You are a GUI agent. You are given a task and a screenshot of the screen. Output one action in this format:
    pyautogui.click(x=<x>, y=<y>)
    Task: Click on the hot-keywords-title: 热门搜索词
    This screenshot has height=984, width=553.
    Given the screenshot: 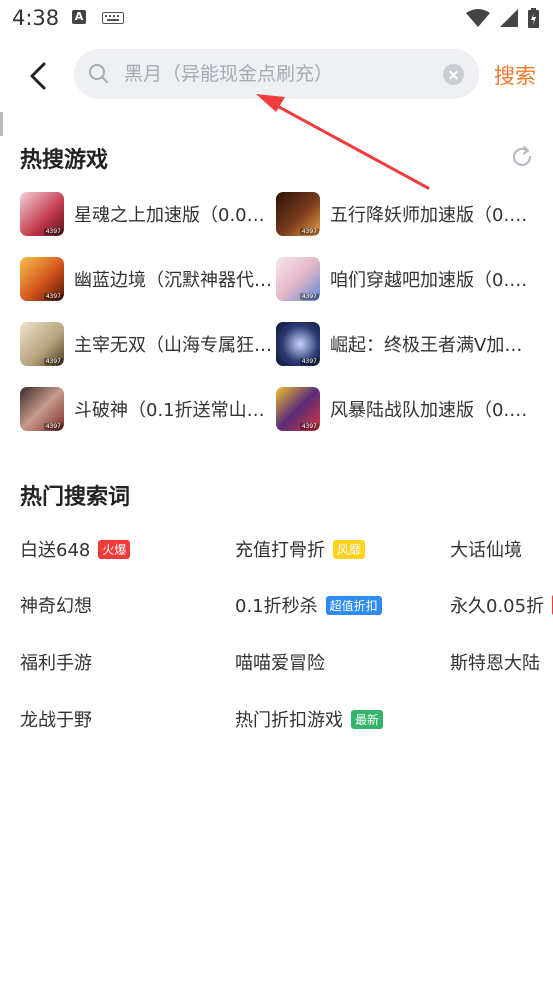 What is the action you would take?
    pyautogui.click(x=75, y=497)
    